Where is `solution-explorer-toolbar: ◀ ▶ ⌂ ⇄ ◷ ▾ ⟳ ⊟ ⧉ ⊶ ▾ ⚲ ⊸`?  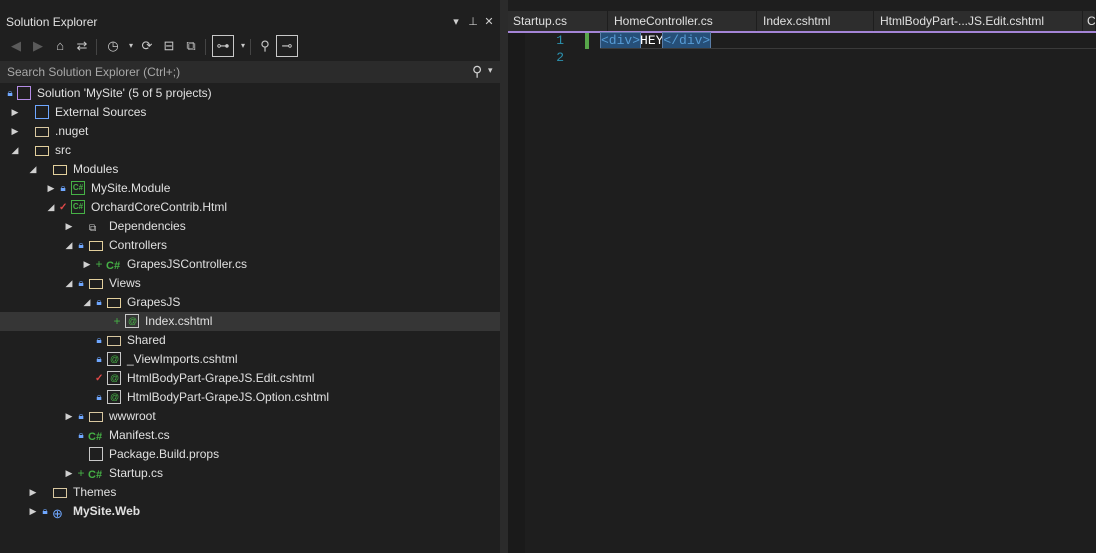
solution-explorer-toolbar: ◀ ▶ ⌂ ⇄ ◷ ▾ ⟳ ⊟ ⧉ ⊶ ▾ ⚲ ⊸ is located at coordinates (250, 47).